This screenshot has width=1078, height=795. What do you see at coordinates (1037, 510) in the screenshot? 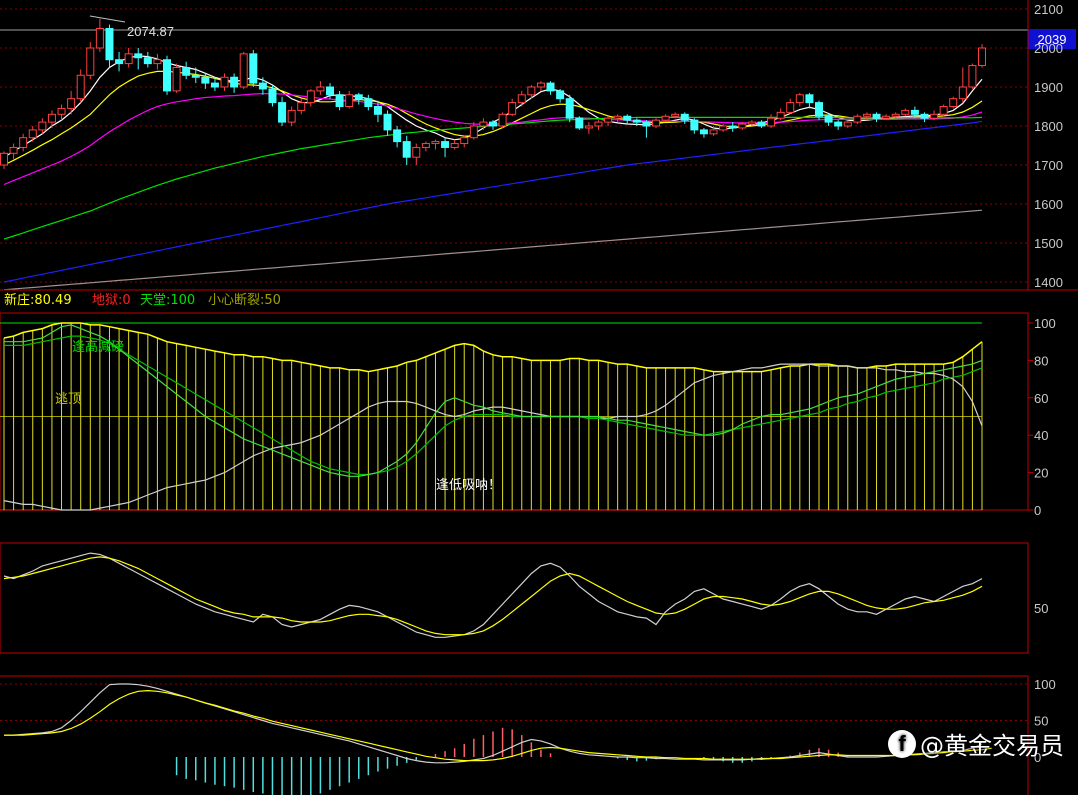
I see `indicator1-tick-label: 0` at bounding box center [1037, 510].